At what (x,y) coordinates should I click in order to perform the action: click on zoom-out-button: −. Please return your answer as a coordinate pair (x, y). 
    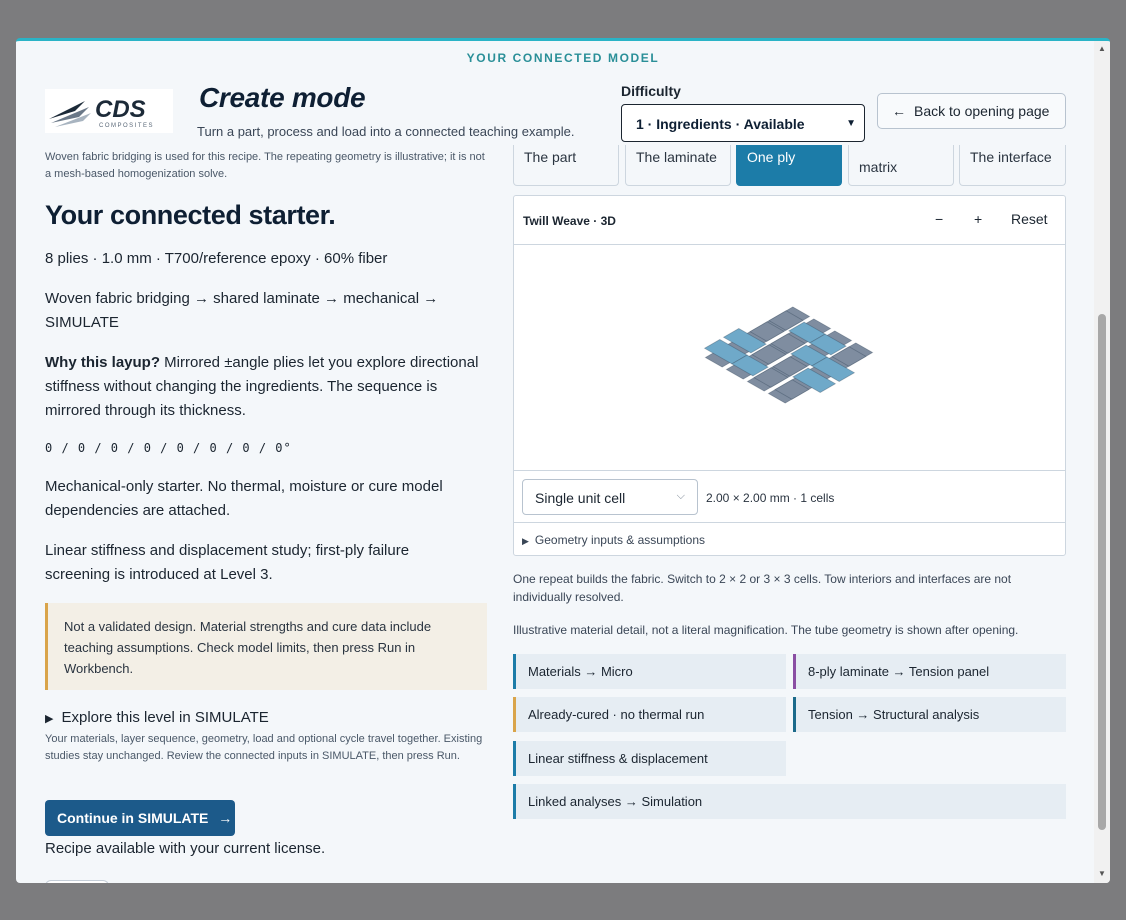
    Looking at the image, I should click on (939, 219).